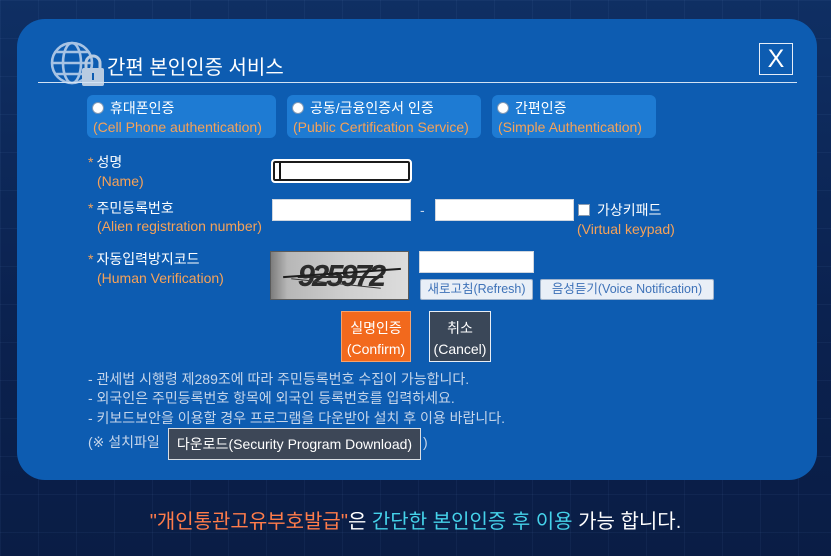  Describe the element at coordinates (372, 107) in the screenshot. I see `option-label-certificate: 공동/금융인증서 인증` at that location.